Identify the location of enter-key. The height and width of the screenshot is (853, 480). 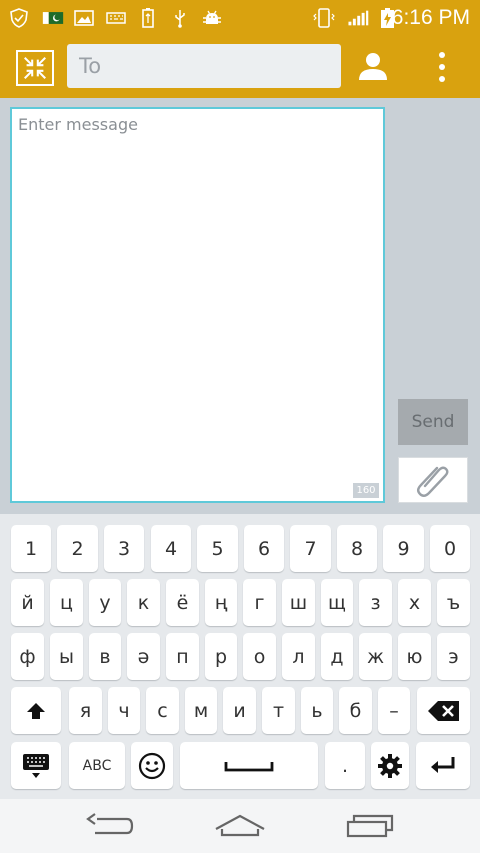
(443, 765).